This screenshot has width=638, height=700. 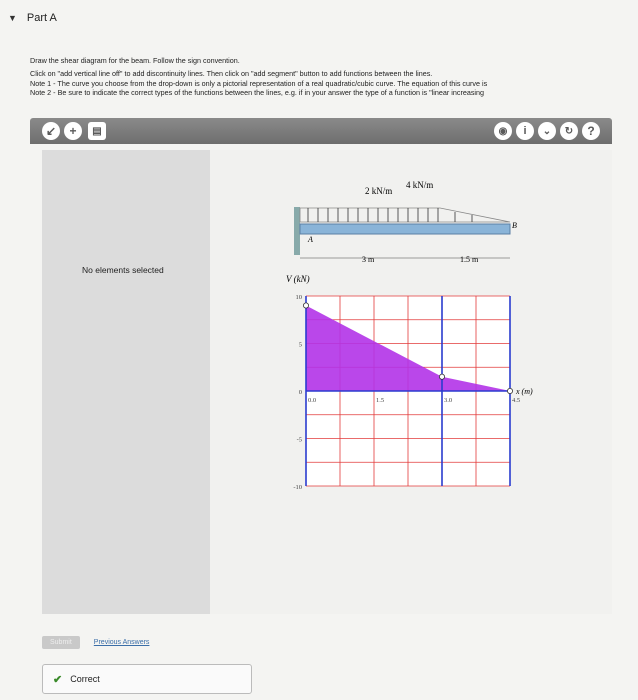 I want to click on y-tick-label: 5, so click(x=300, y=345).